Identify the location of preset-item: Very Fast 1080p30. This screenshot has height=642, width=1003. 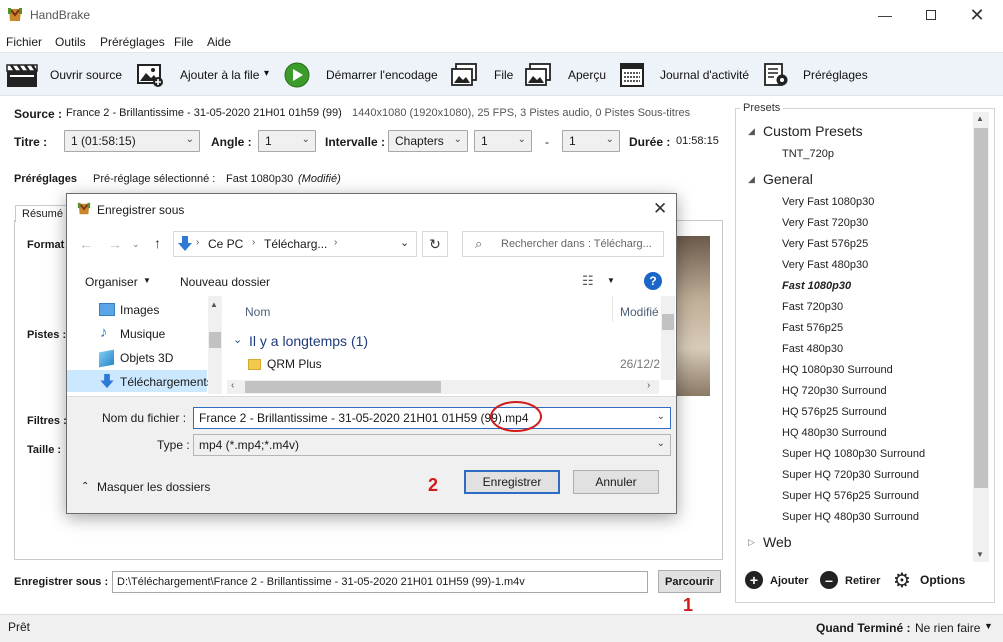
(828, 202).